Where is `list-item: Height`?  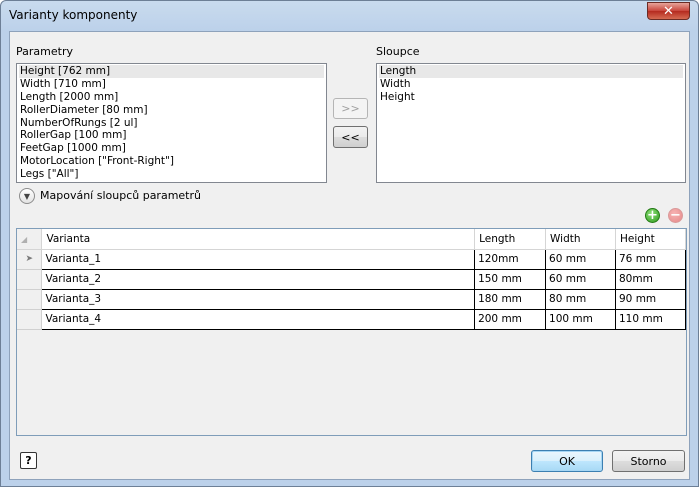
list-item: Height is located at coordinates (531, 97).